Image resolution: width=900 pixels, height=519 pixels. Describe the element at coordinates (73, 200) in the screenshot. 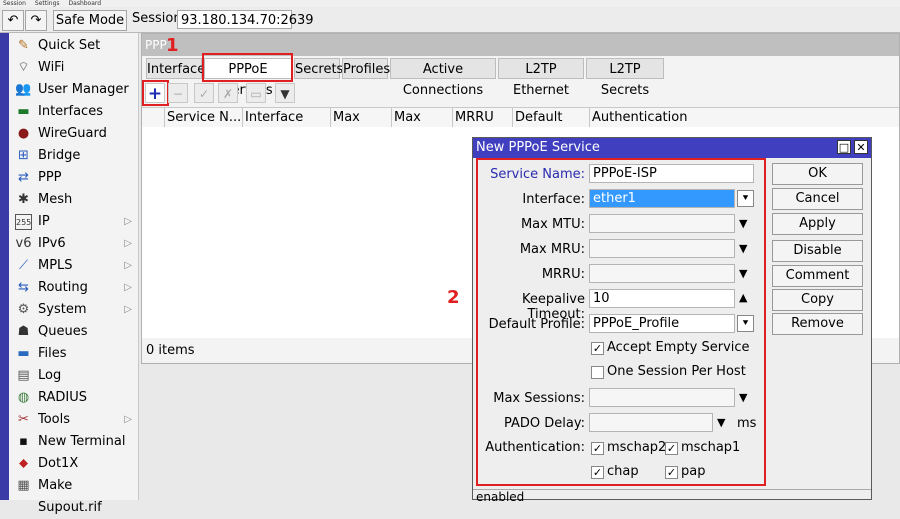

I see `sidebar-item: ✱ Mesh` at that location.